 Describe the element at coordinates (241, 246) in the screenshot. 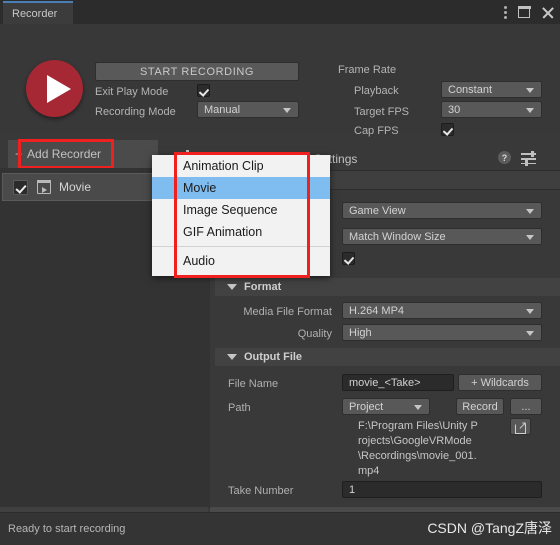

I see `menu-separator` at that location.